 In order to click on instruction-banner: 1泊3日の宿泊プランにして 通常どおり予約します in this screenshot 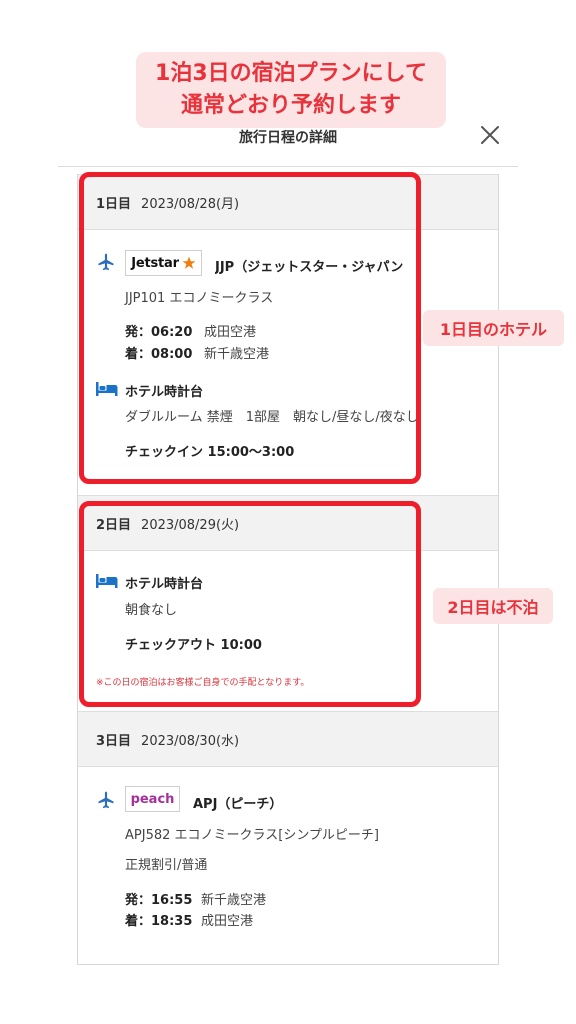, I will do `click(291, 90)`.